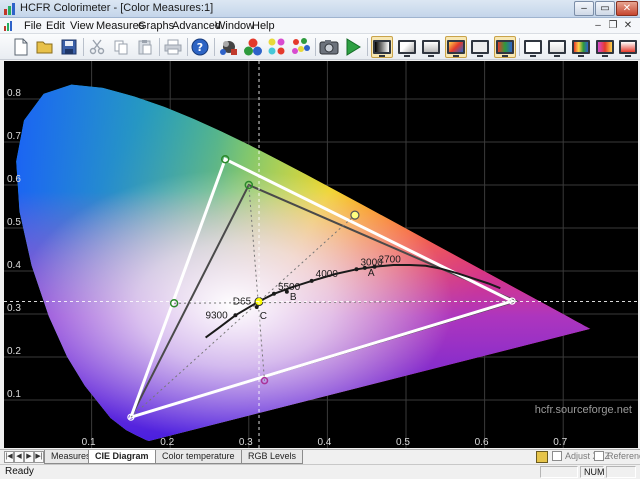 The height and width of the screenshot is (479, 640). I want to click on reference-box, so click(599, 456).